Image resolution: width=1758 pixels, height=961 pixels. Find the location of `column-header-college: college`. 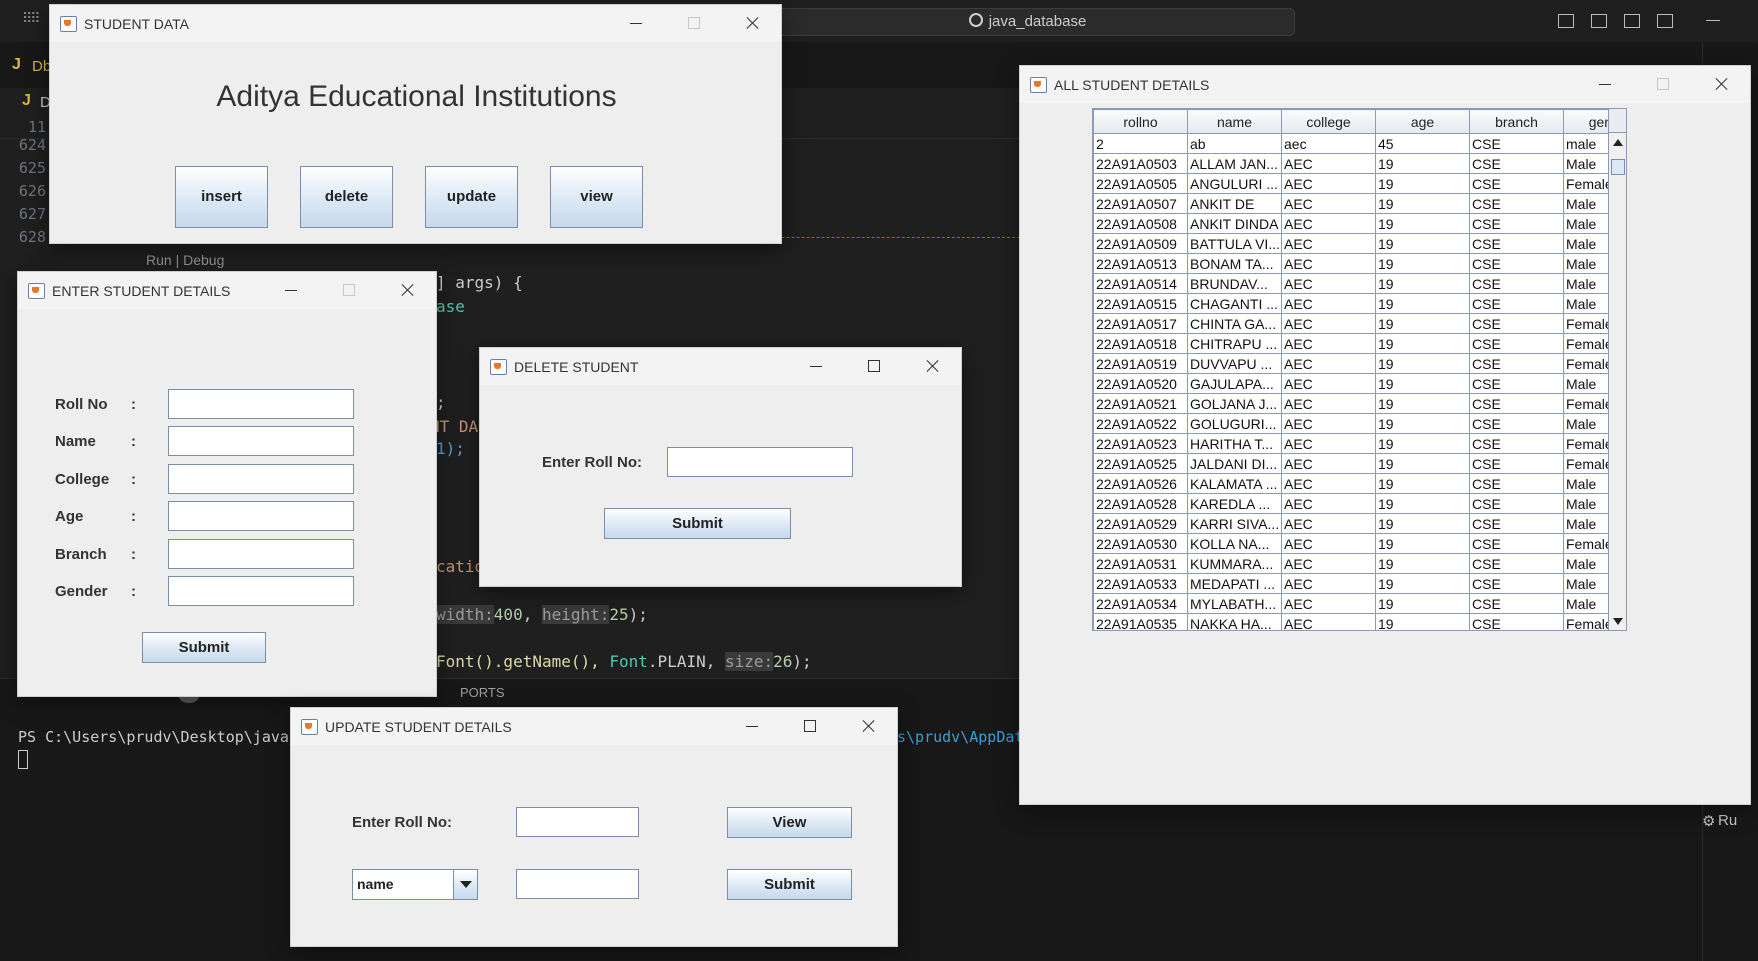

column-header-college: college is located at coordinates (1328, 121).